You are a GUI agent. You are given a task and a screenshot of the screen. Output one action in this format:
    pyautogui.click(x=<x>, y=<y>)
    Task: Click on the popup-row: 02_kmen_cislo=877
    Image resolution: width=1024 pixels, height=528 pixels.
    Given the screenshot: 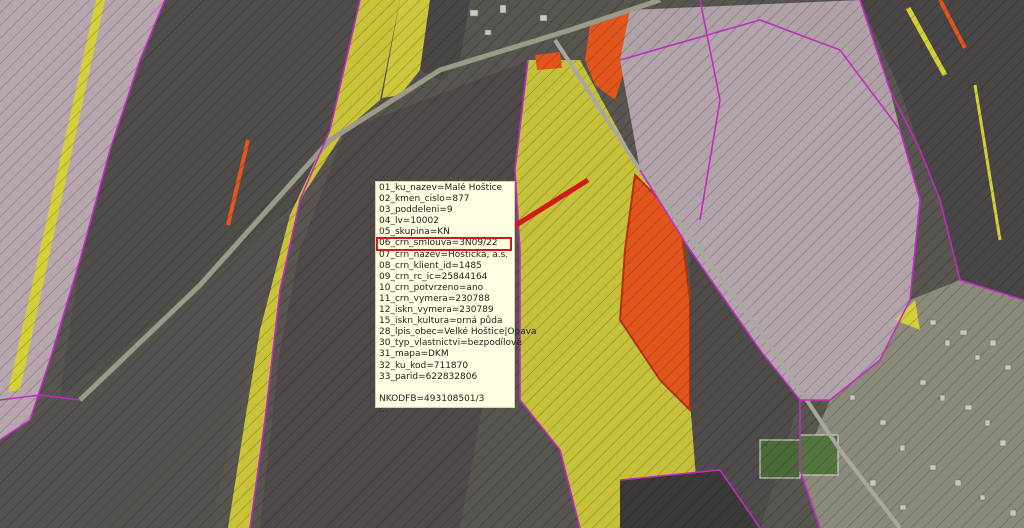 What is the action you would take?
    pyautogui.click(x=424, y=199)
    